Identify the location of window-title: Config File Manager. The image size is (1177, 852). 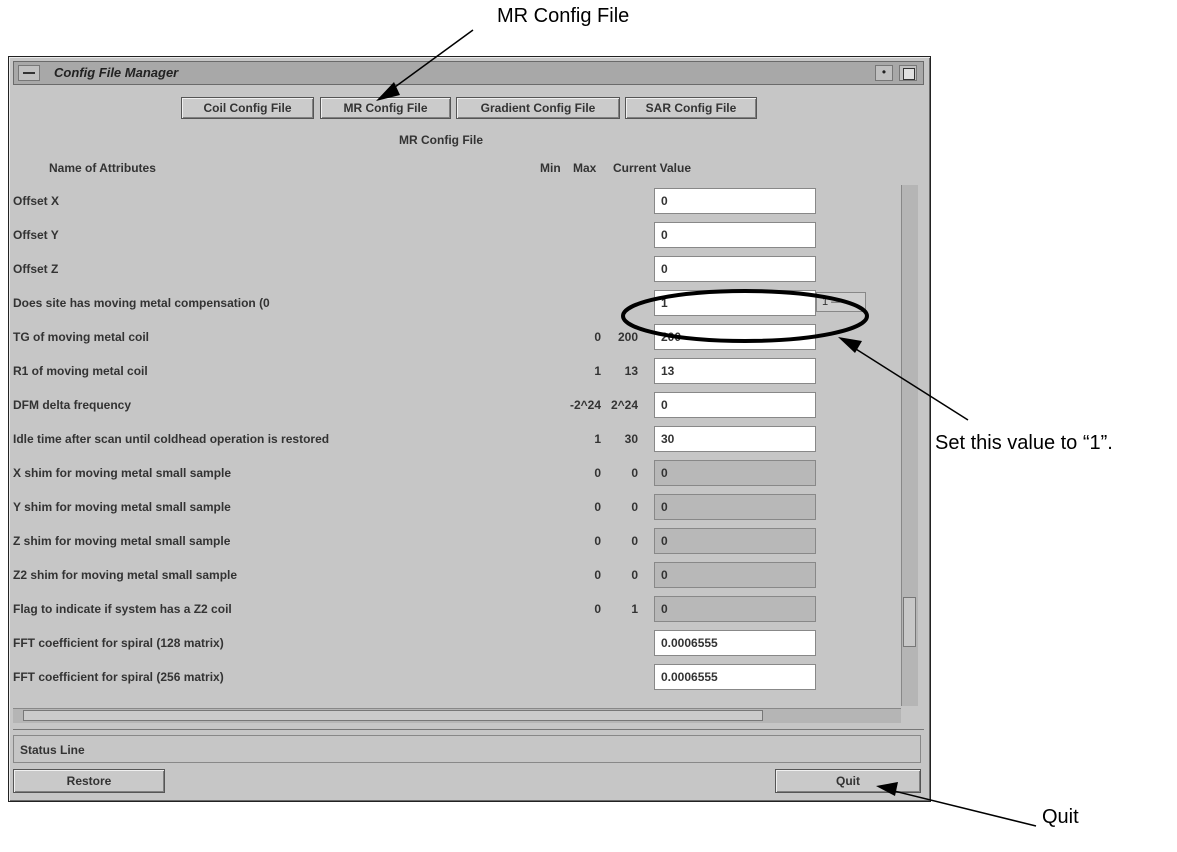
(116, 72).